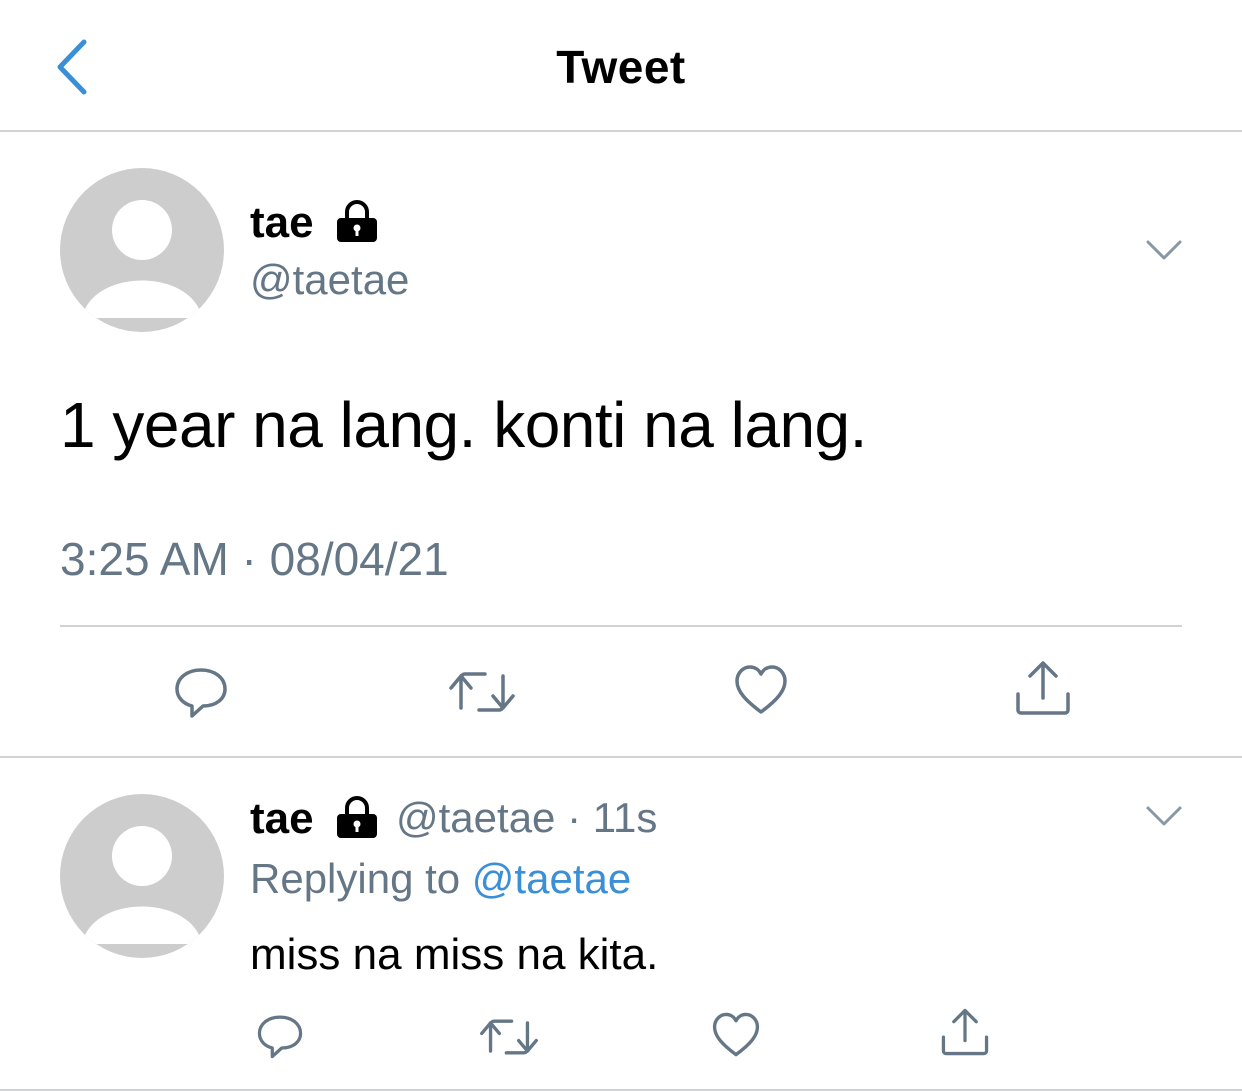 This screenshot has height=1091, width=1242. What do you see at coordinates (254, 559) in the screenshot?
I see `tweet-timestamp: 3:25 AM · 08/04/21` at bounding box center [254, 559].